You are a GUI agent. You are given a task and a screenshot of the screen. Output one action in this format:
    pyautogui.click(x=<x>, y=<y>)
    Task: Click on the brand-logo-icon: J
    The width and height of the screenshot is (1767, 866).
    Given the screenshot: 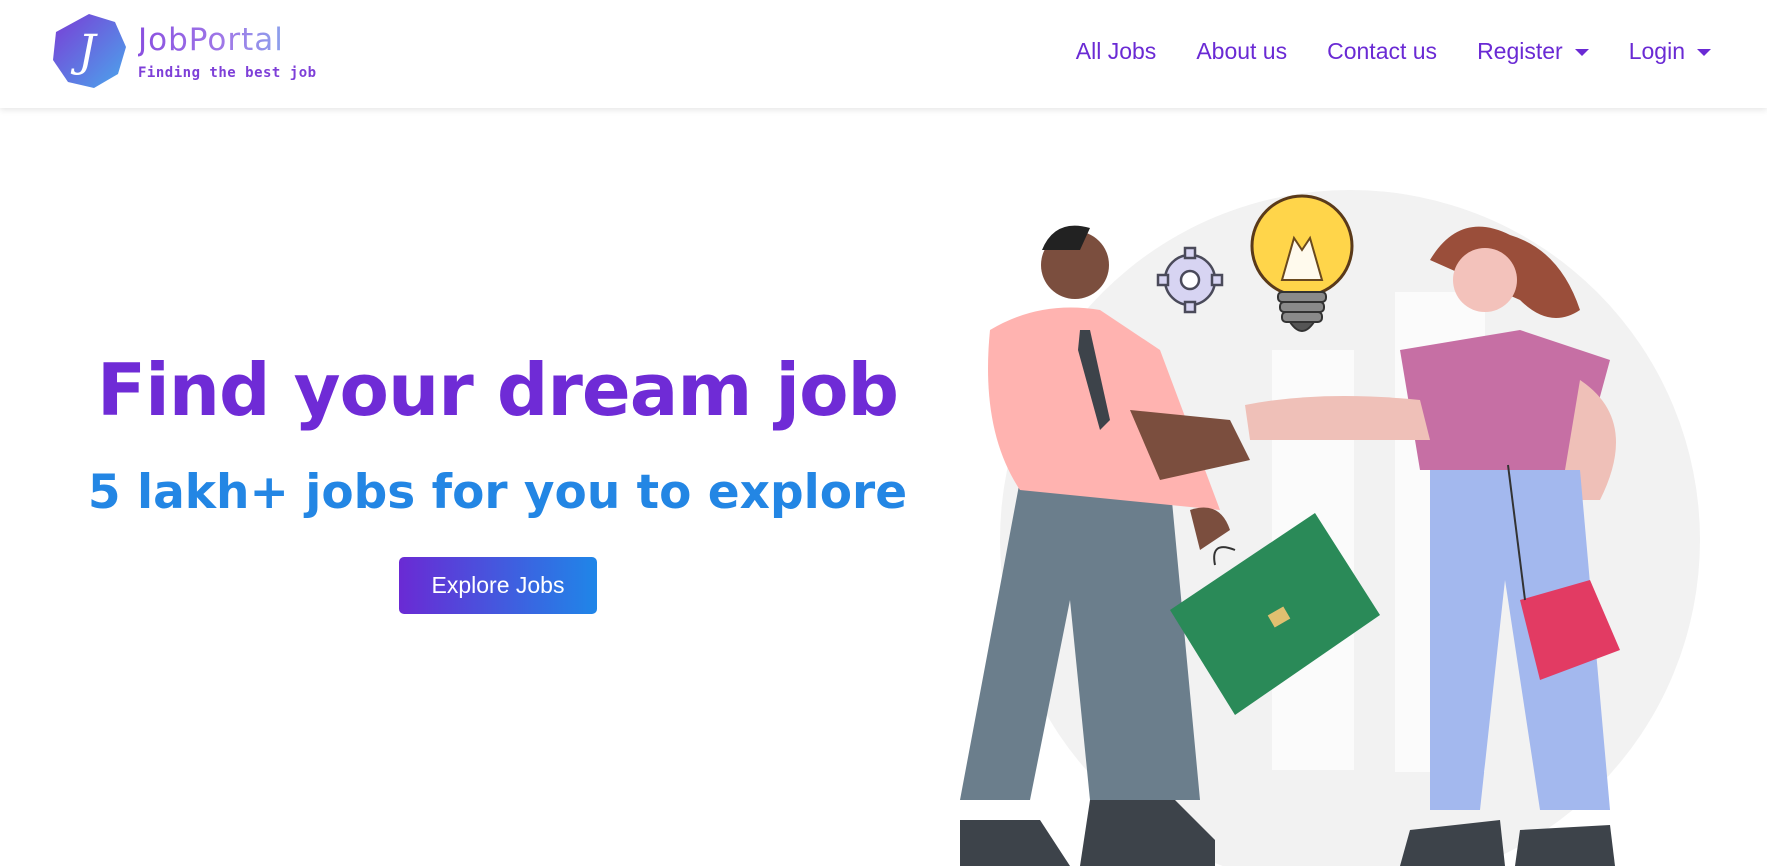 What is the action you would take?
    pyautogui.click(x=89, y=51)
    